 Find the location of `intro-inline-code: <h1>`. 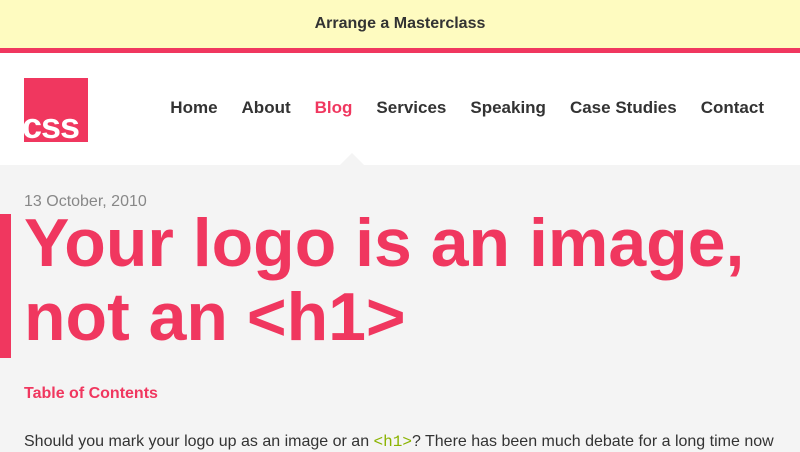

intro-inline-code: <h1> is located at coordinates (392, 442).